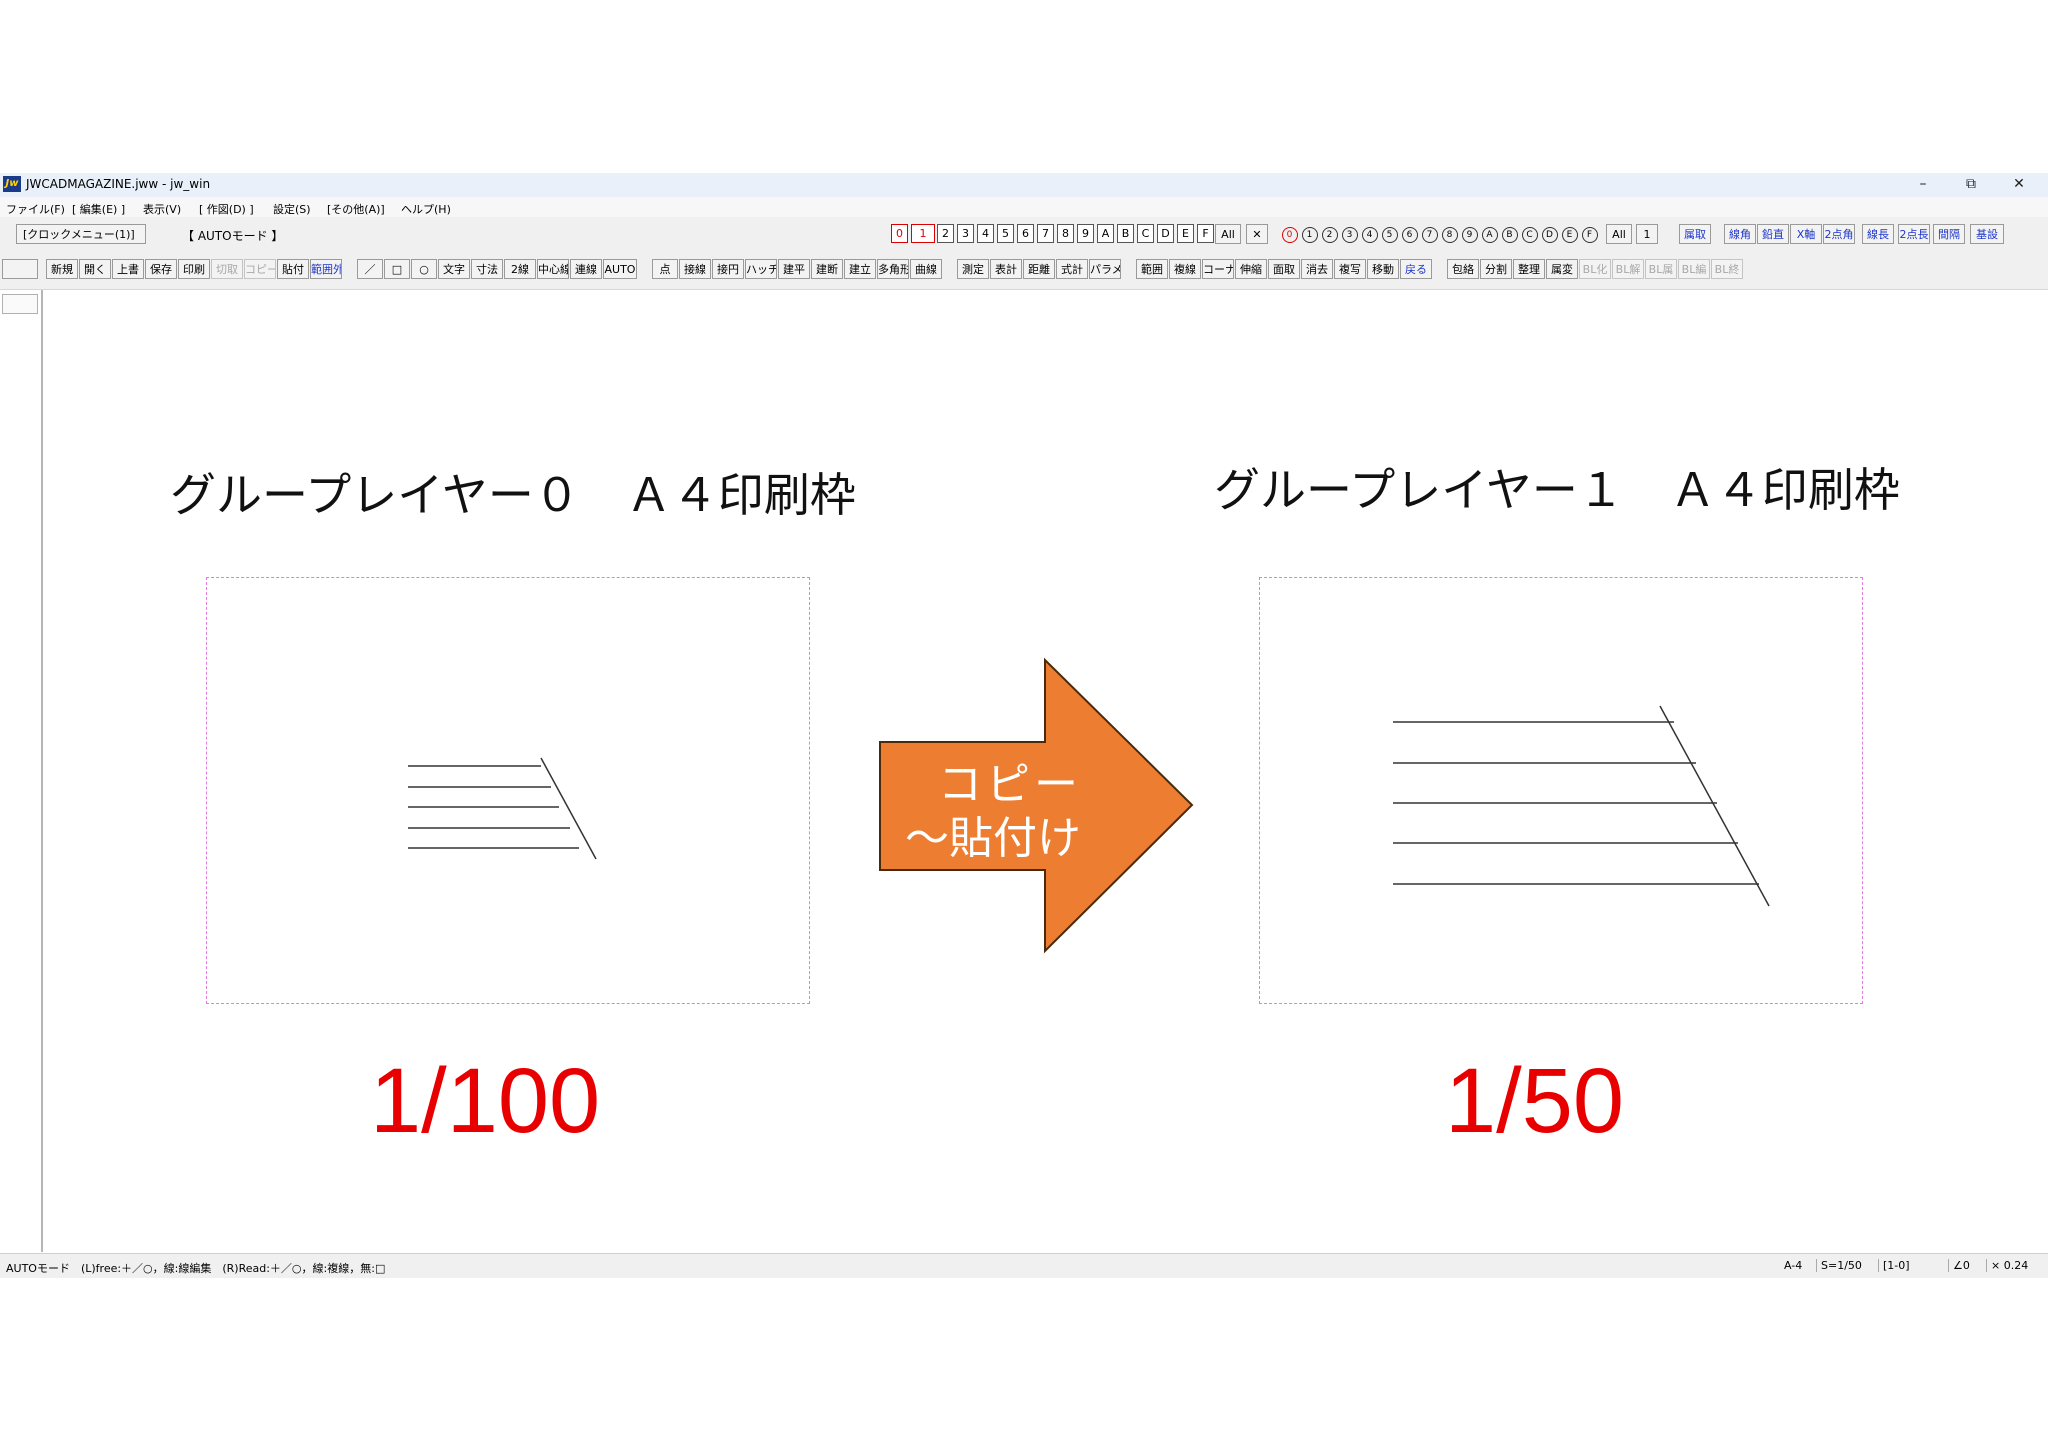  Describe the element at coordinates (1006, 269) in the screenshot. I see `cmd-button-28: 表計` at that location.